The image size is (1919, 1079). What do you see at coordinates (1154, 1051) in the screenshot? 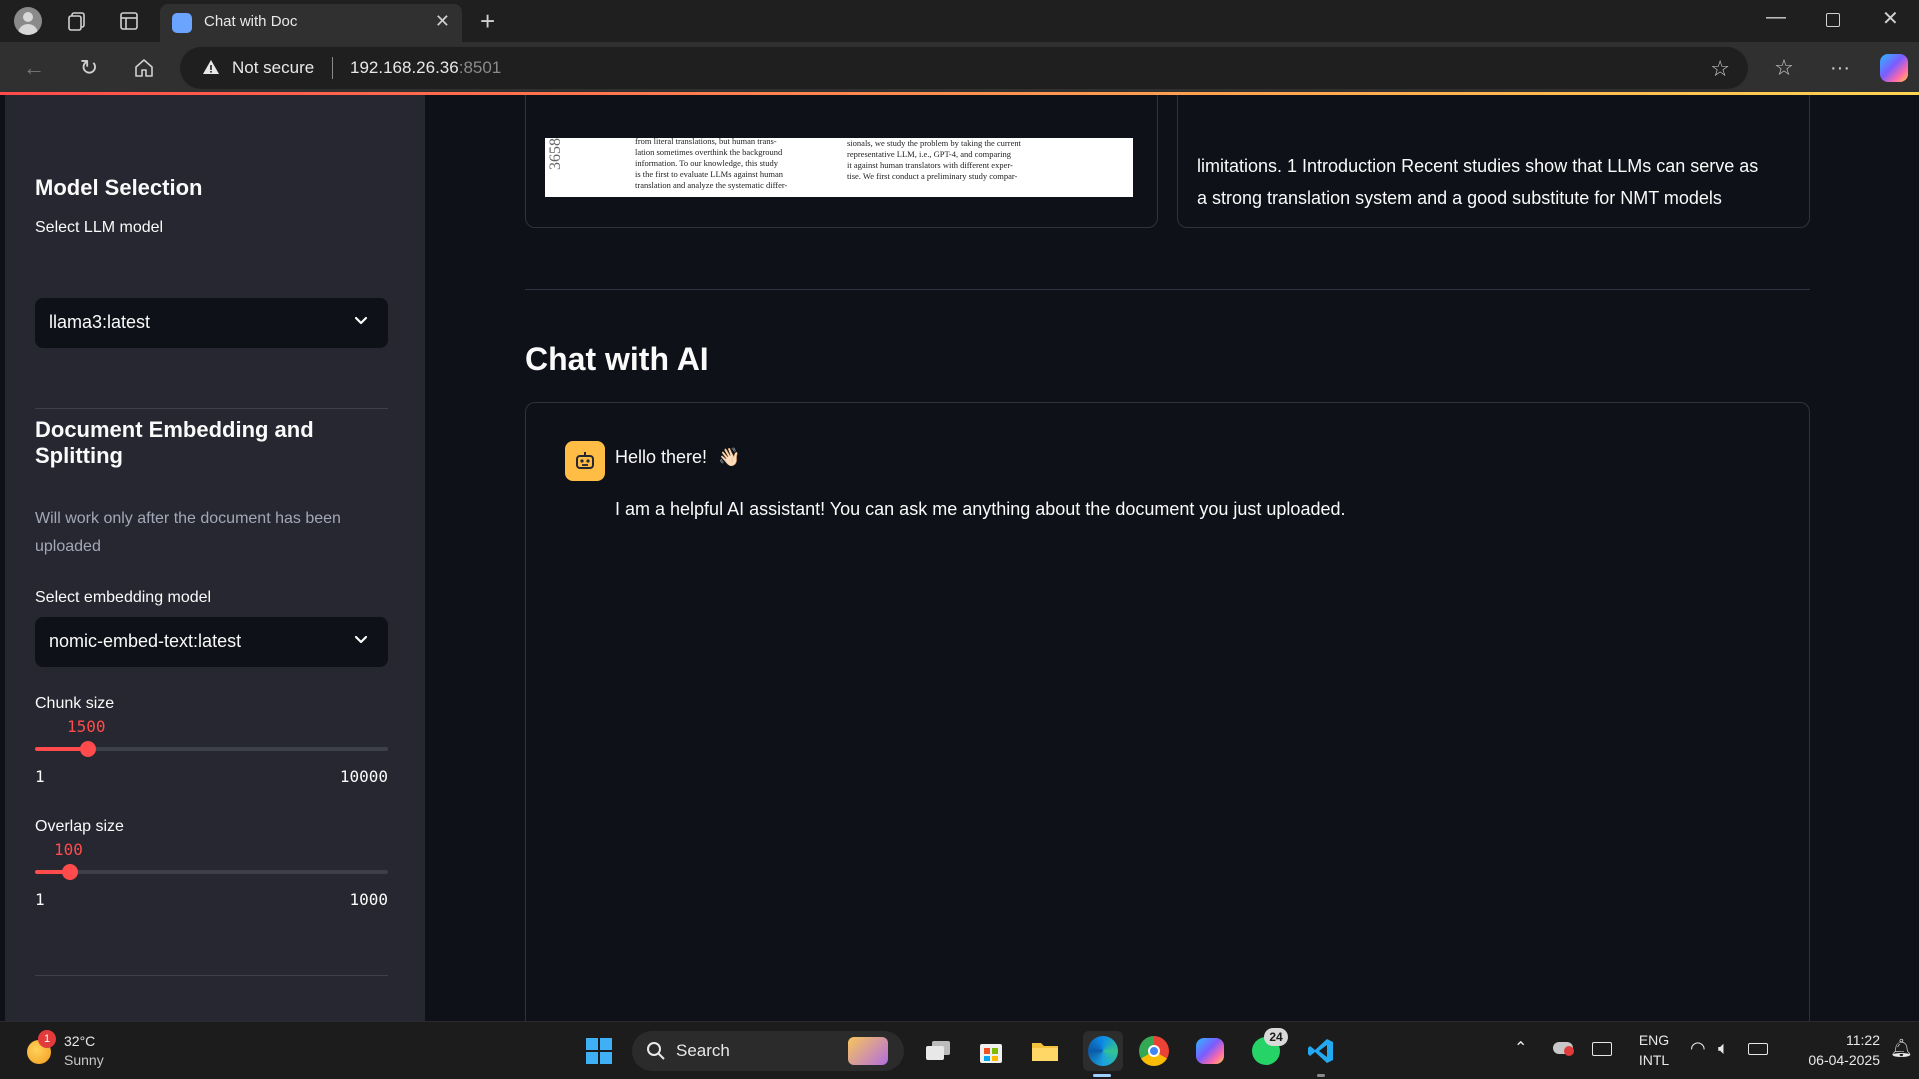
I see `chrome-icon` at bounding box center [1154, 1051].